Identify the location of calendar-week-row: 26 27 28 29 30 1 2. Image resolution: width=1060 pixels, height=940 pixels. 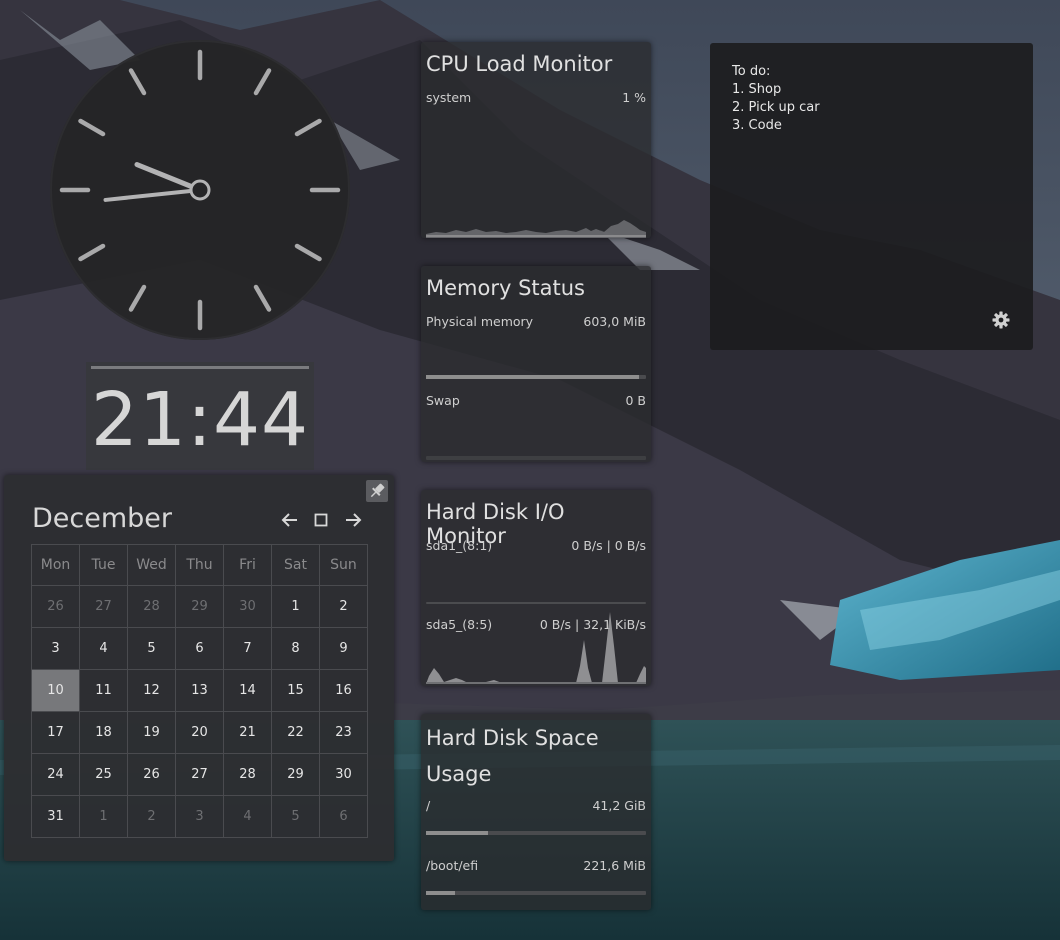
(199, 606).